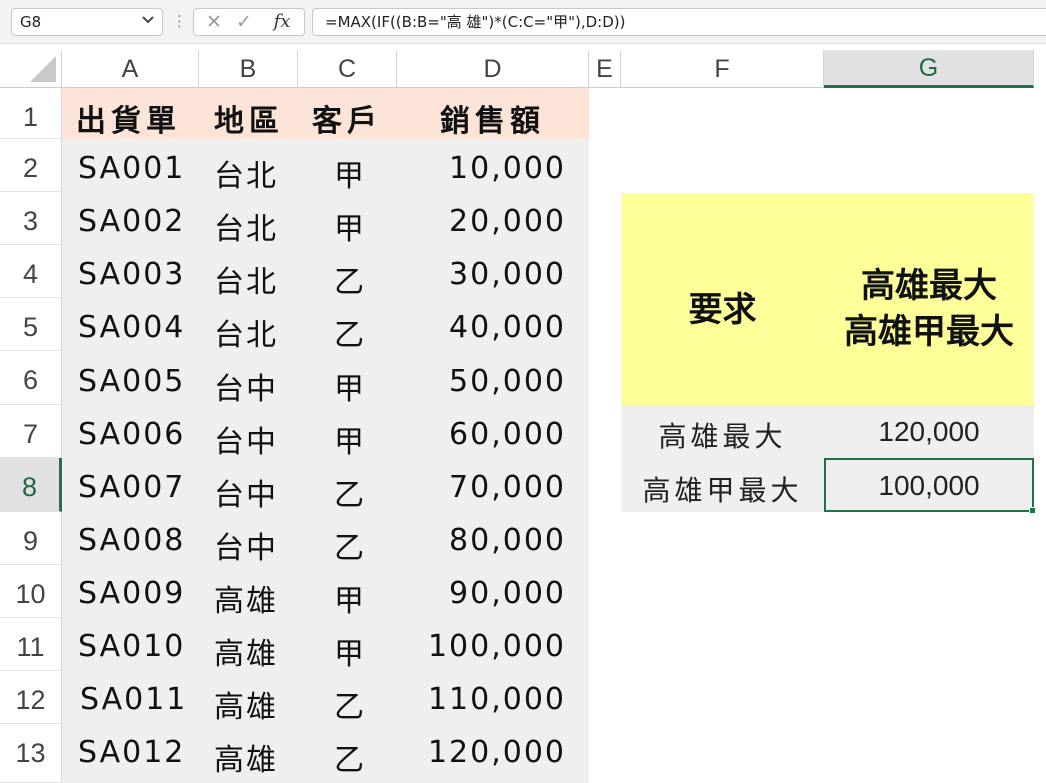  What do you see at coordinates (350, 492) in the screenshot?
I see `cell-c8: 乙` at bounding box center [350, 492].